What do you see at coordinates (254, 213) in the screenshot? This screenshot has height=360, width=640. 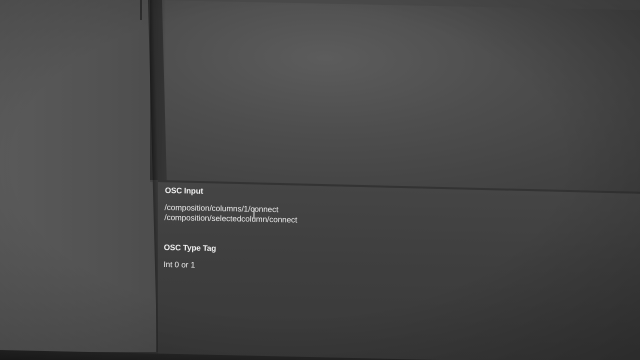 I see `text-cursor` at bounding box center [254, 213].